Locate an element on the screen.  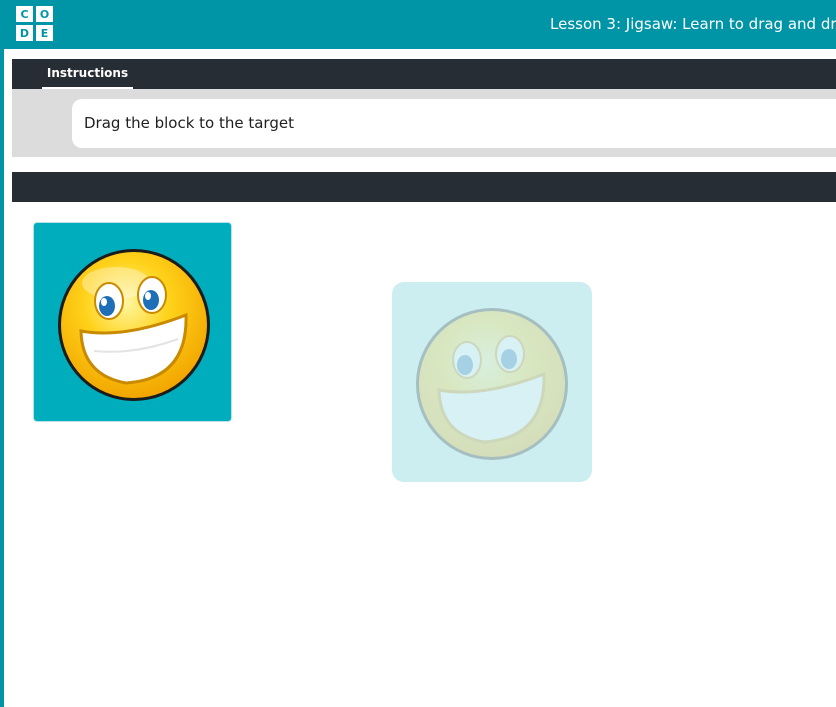
draggable-block is located at coordinates (132, 322).